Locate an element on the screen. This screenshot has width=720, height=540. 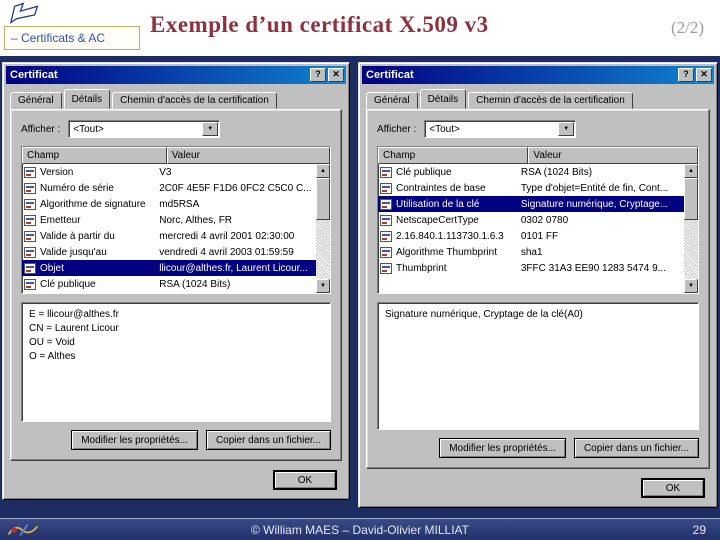
field-name: 2.16.840.1.113730.1.6.3 is located at coordinates (450, 236).